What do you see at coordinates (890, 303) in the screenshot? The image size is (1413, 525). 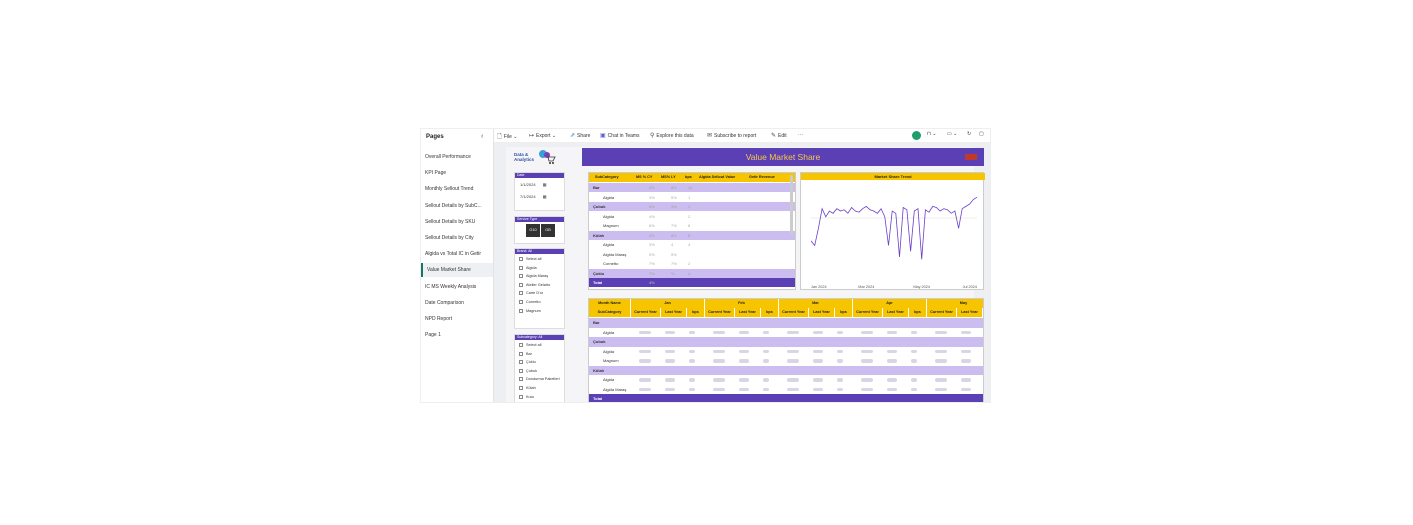 I see `month-header: Apr` at bounding box center [890, 303].